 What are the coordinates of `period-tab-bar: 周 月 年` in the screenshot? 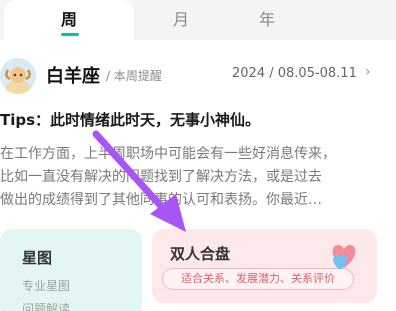 It's located at (198, 20).